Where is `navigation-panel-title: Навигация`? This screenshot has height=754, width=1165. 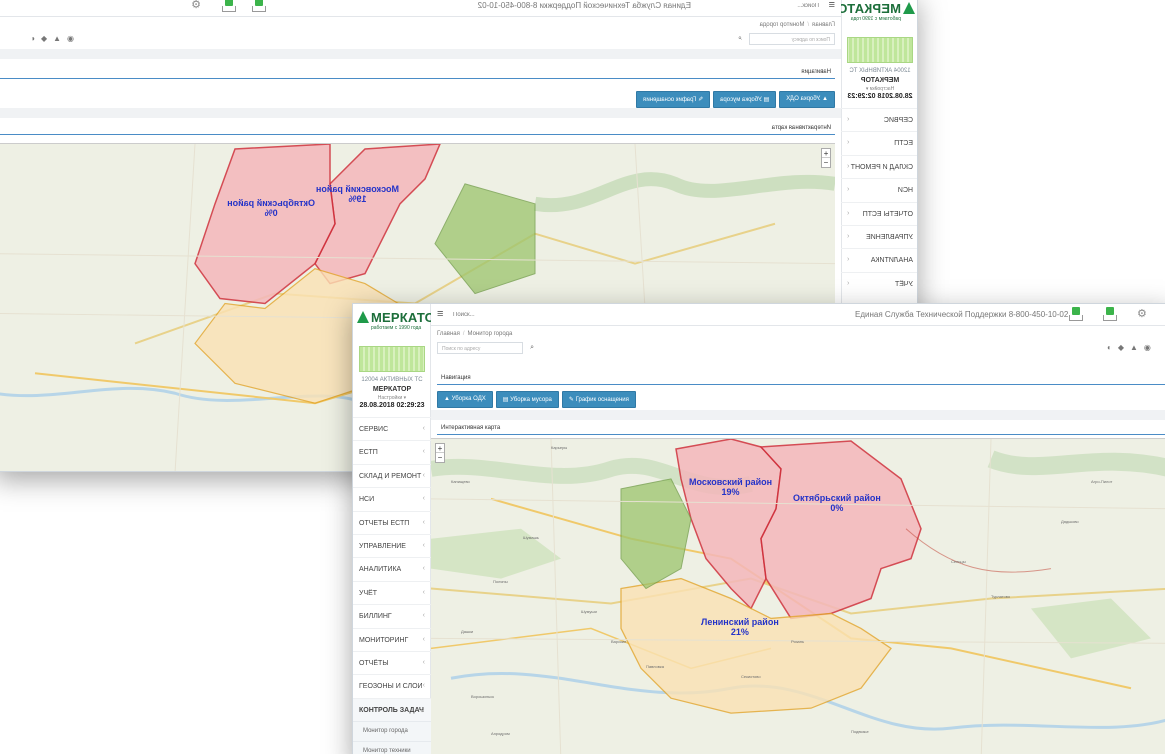
navigation-panel-title: Навигация is located at coordinates (816, 72).